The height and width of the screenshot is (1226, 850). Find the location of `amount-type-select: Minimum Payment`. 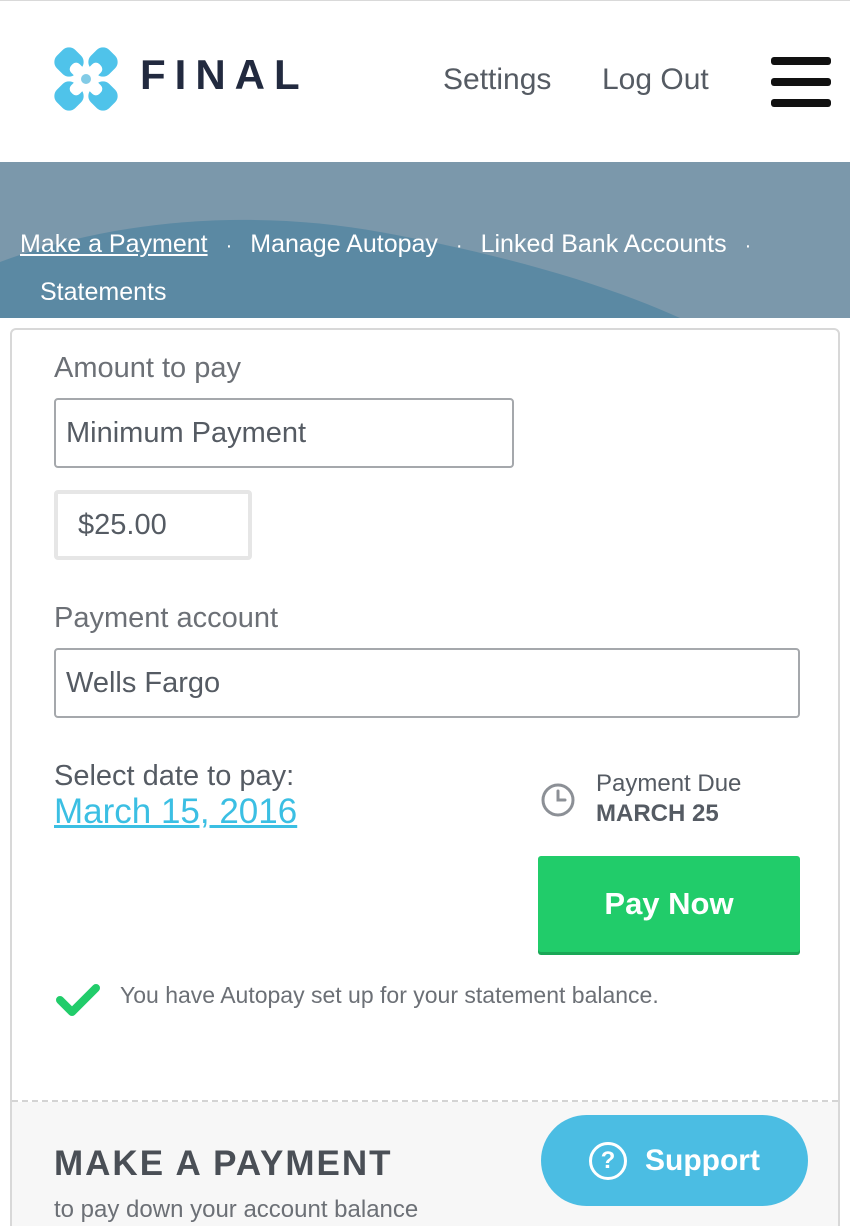

amount-type-select: Minimum Payment is located at coordinates (284, 433).